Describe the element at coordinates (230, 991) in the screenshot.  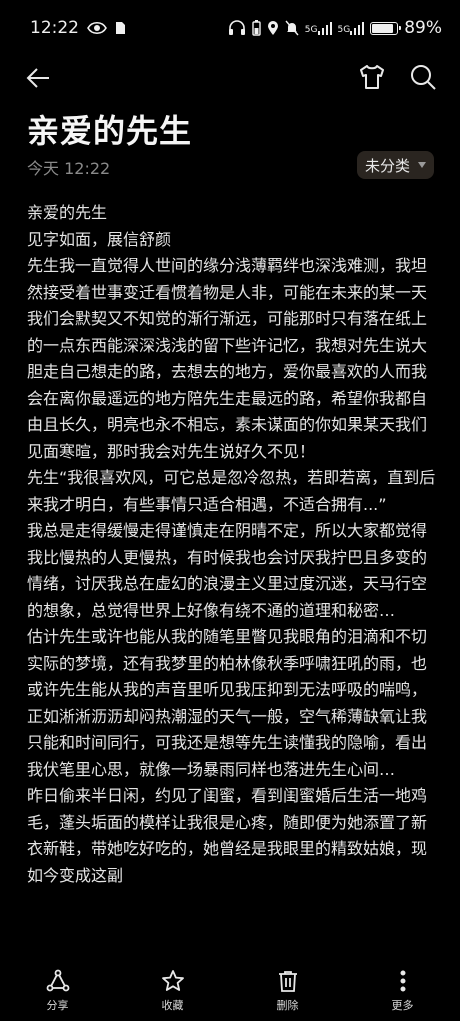
I see `bottom-action-bar: 分享 收藏 删除 更多` at that location.